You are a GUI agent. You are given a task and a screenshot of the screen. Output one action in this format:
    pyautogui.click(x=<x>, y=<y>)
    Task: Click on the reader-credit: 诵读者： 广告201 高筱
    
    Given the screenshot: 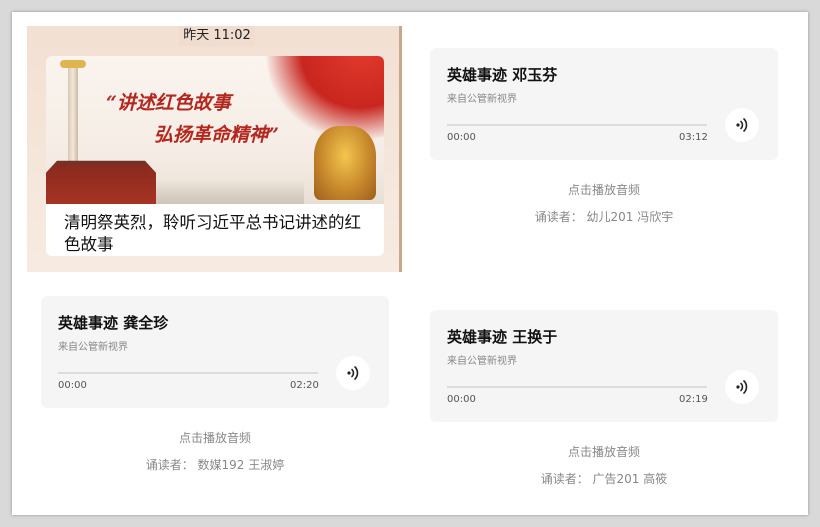 What is the action you would take?
    pyautogui.click(x=604, y=479)
    